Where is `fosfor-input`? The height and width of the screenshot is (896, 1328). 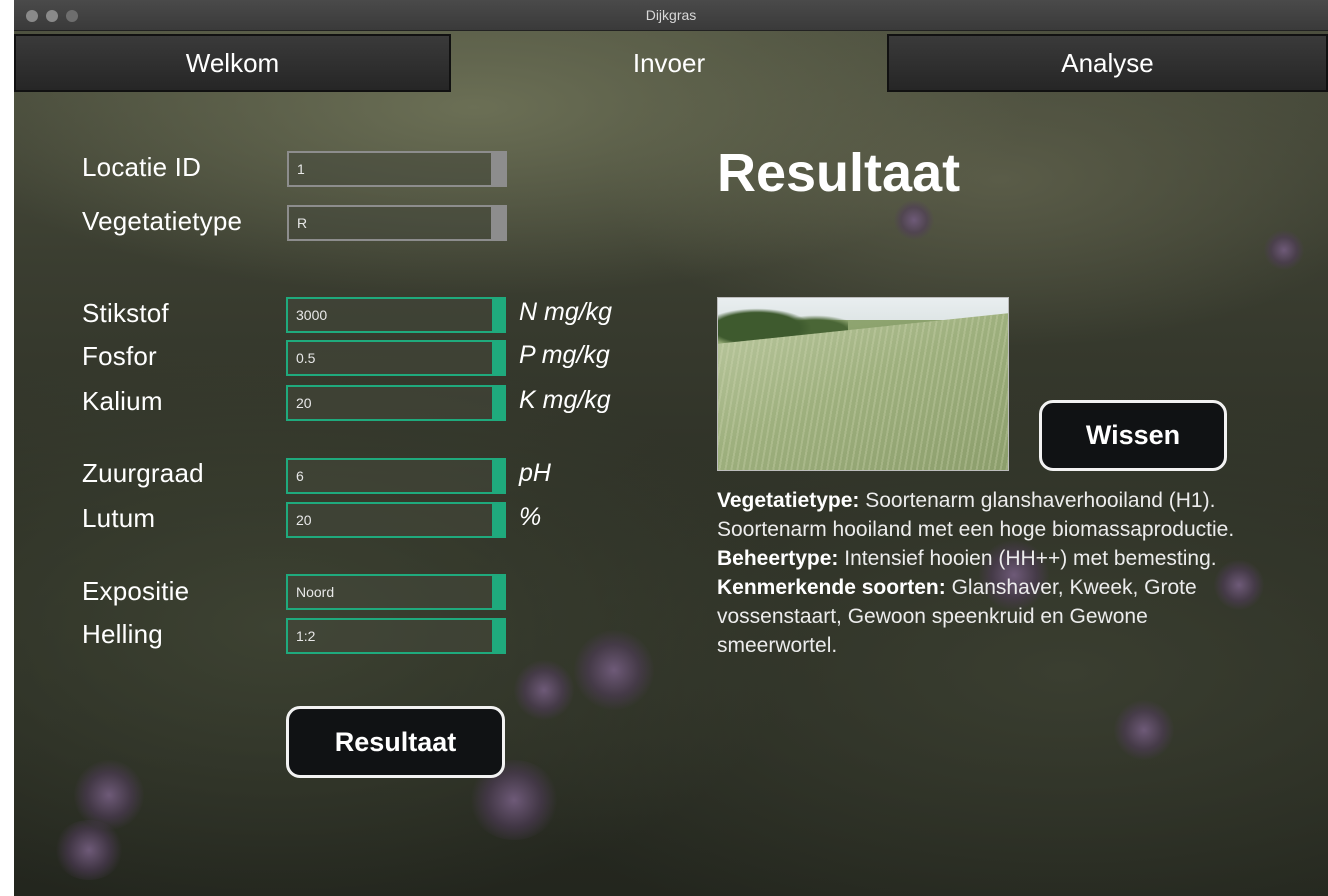
fosfor-input is located at coordinates (396, 358).